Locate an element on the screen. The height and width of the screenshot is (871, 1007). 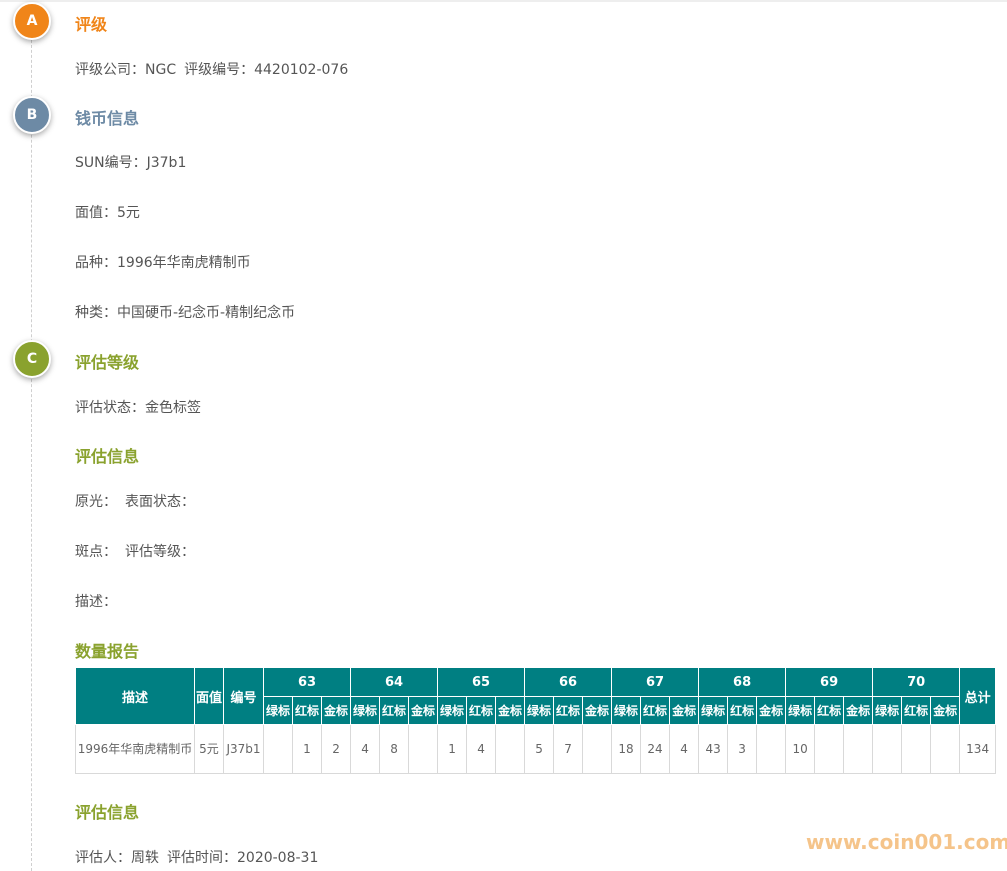
count-cell: 5 is located at coordinates (539, 749).